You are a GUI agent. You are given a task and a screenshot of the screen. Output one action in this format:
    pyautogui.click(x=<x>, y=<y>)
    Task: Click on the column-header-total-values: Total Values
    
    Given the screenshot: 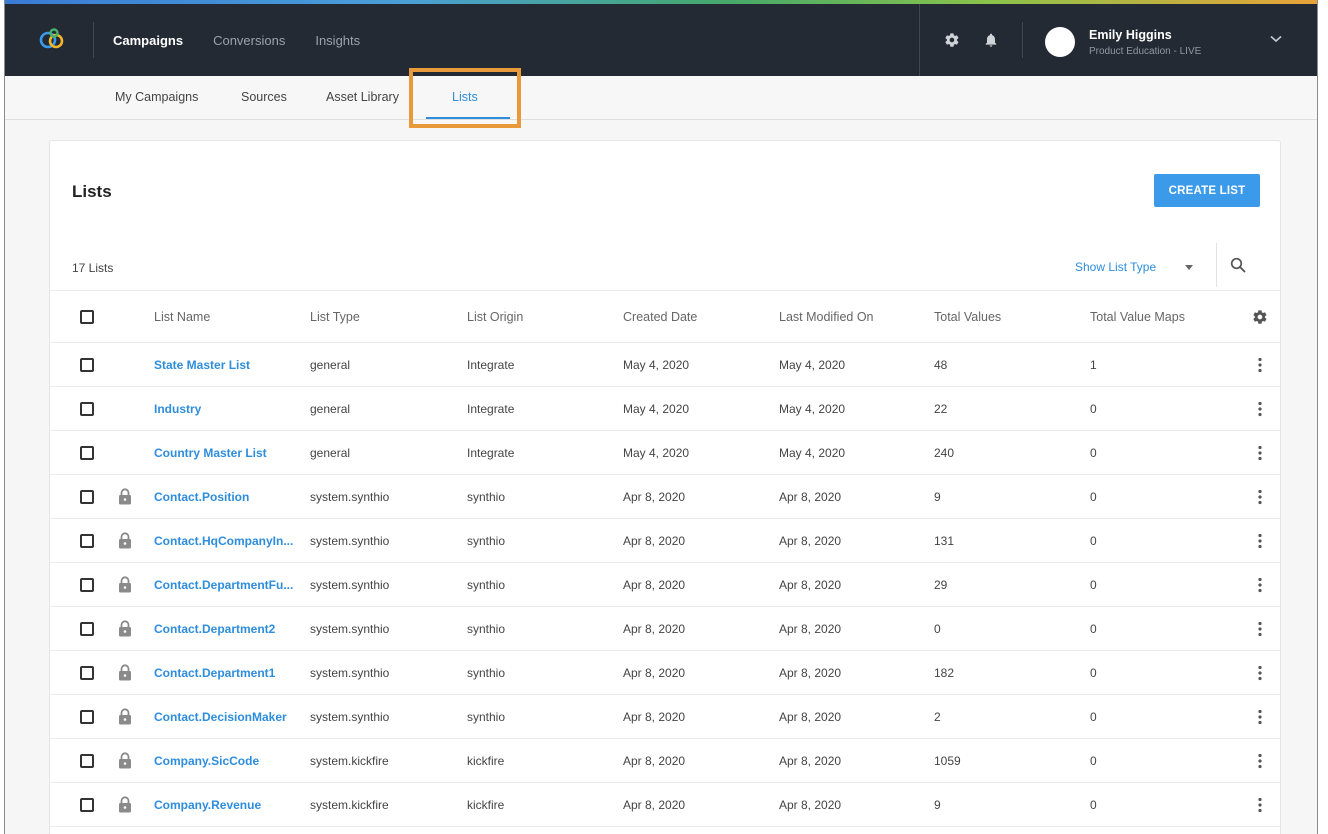 What is the action you would take?
    pyautogui.click(x=967, y=316)
    